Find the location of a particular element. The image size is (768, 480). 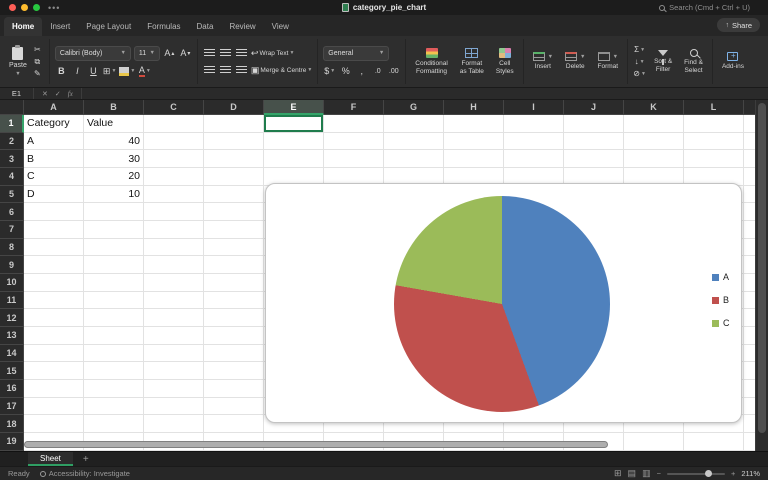

clear-button: ⊘ ▼ is located at coordinates (639, 73).